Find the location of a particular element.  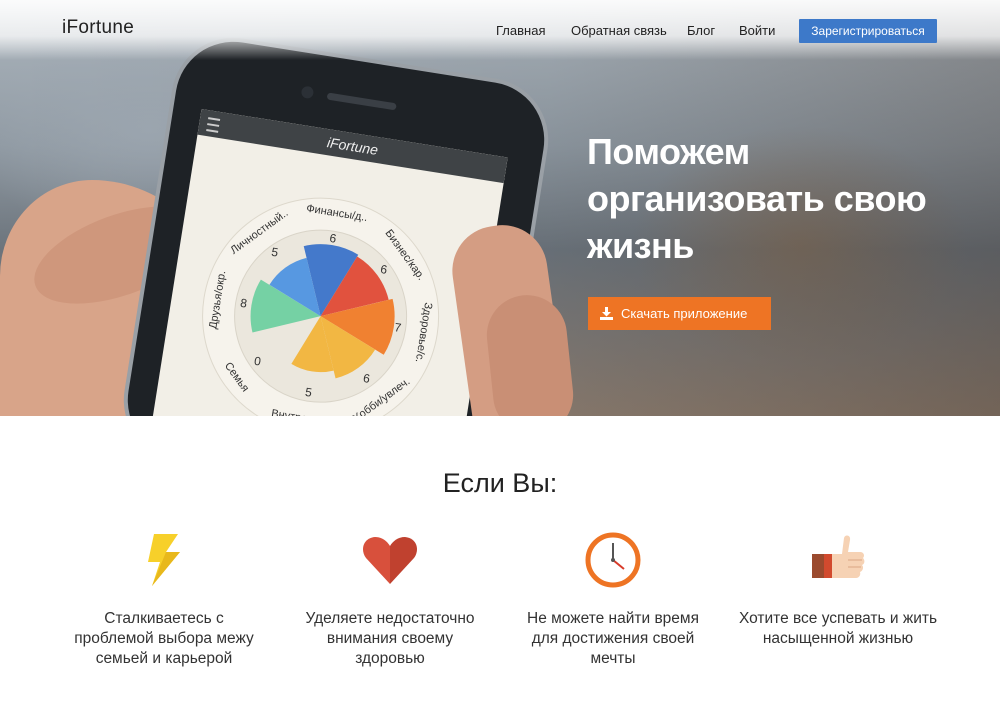

lightning-icon is located at coordinates (164, 560).